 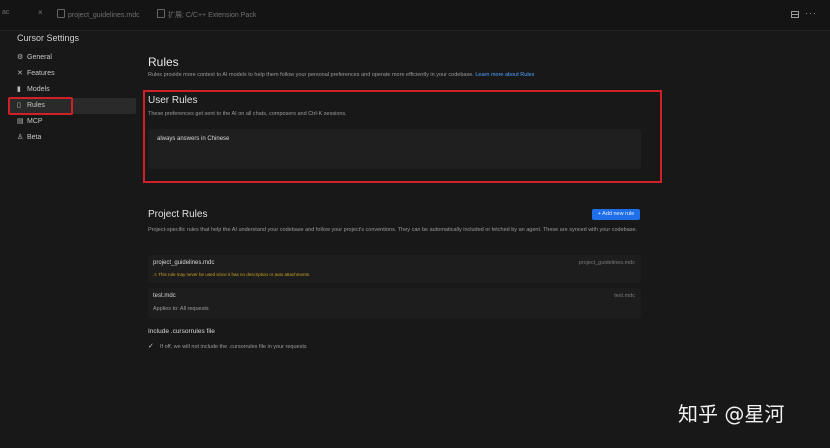 What do you see at coordinates (616, 214) in the screenshot?
I see `add-new-rule-button: + Add new rule` at bounding box center [616, 214].